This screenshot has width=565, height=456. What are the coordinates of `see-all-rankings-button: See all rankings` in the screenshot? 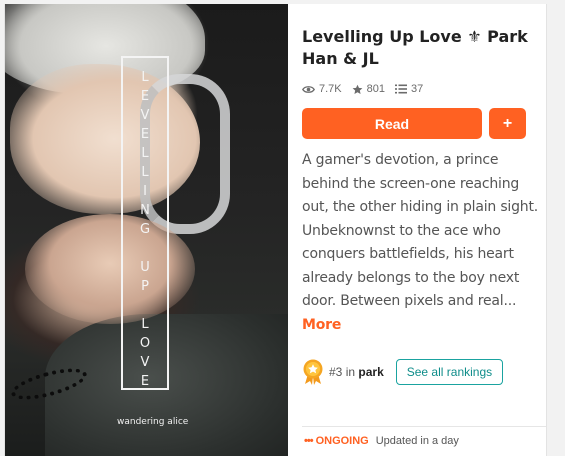 It's located at (449, 372).